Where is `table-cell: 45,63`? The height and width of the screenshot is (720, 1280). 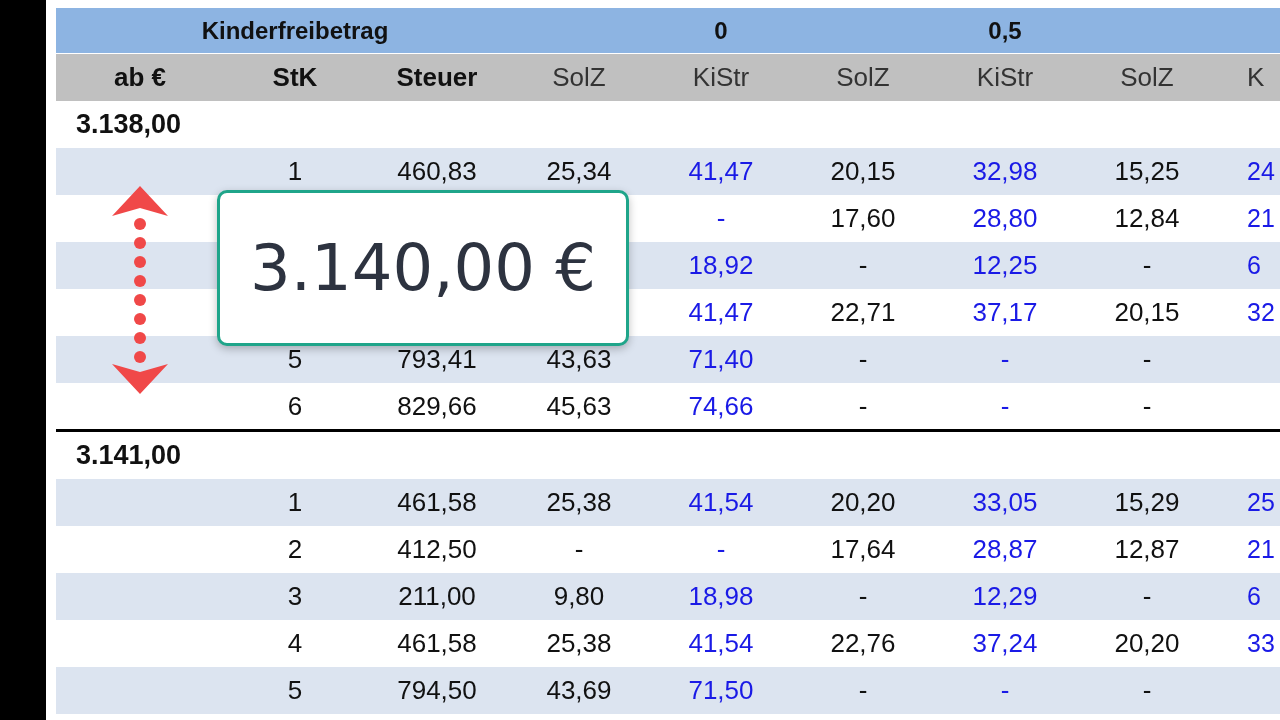
table-cell: 45,63 is located at coordinates (579, 406).